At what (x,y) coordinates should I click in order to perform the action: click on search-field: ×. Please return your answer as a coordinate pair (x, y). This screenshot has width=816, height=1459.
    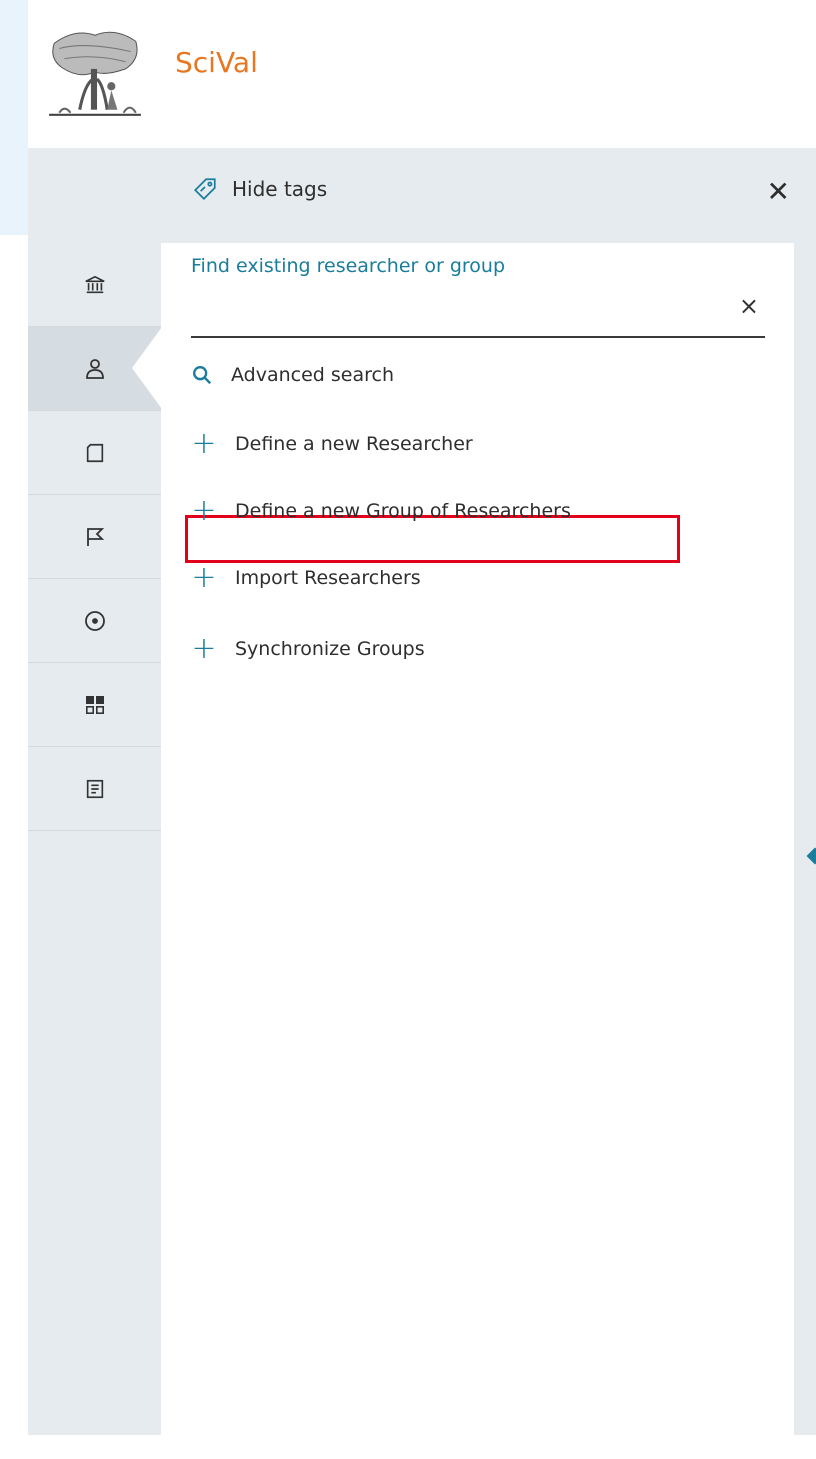
    Looking at the image, I should click on (478, 313).